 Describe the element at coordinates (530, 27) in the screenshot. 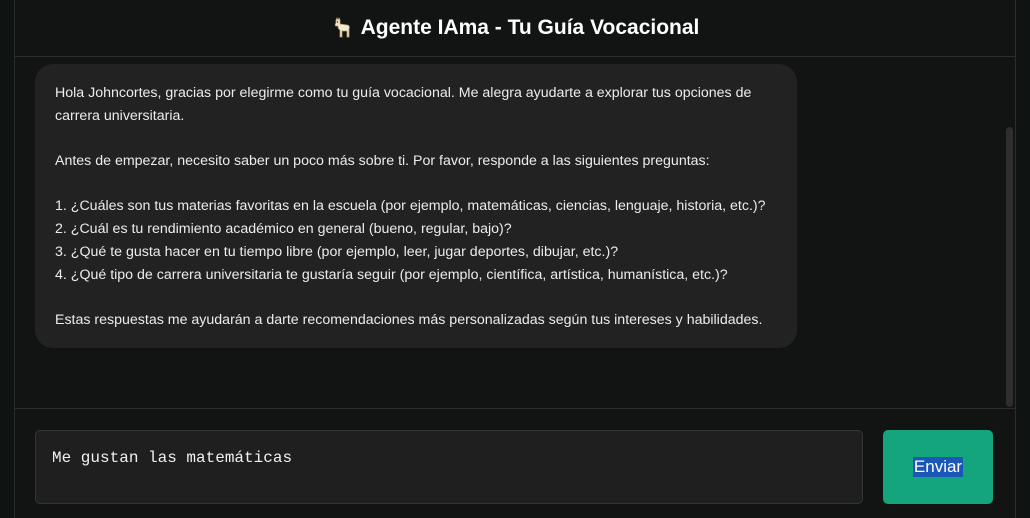

I see `header-title-text: Agente IAma - Tu Guía Vocacional` at that location.